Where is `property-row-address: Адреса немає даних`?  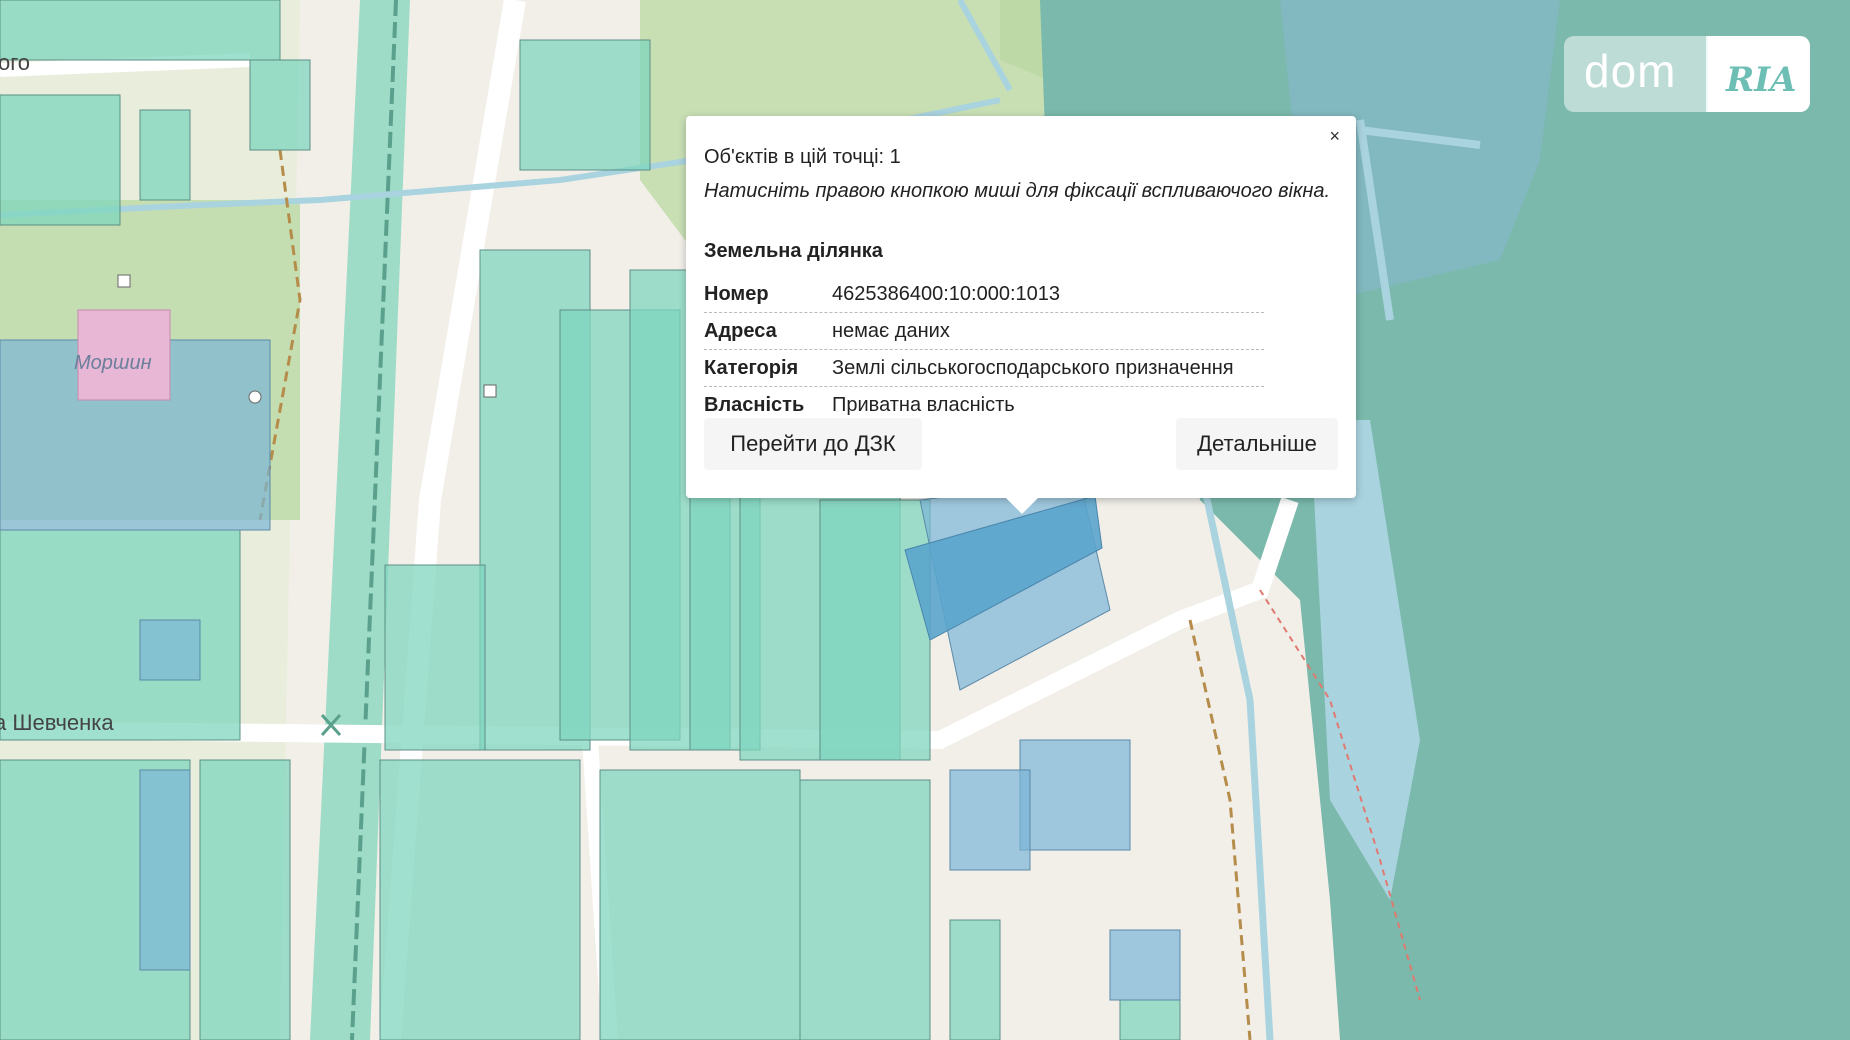 property-row-address: Адреса немає даних is located at coordinates (984, 331).